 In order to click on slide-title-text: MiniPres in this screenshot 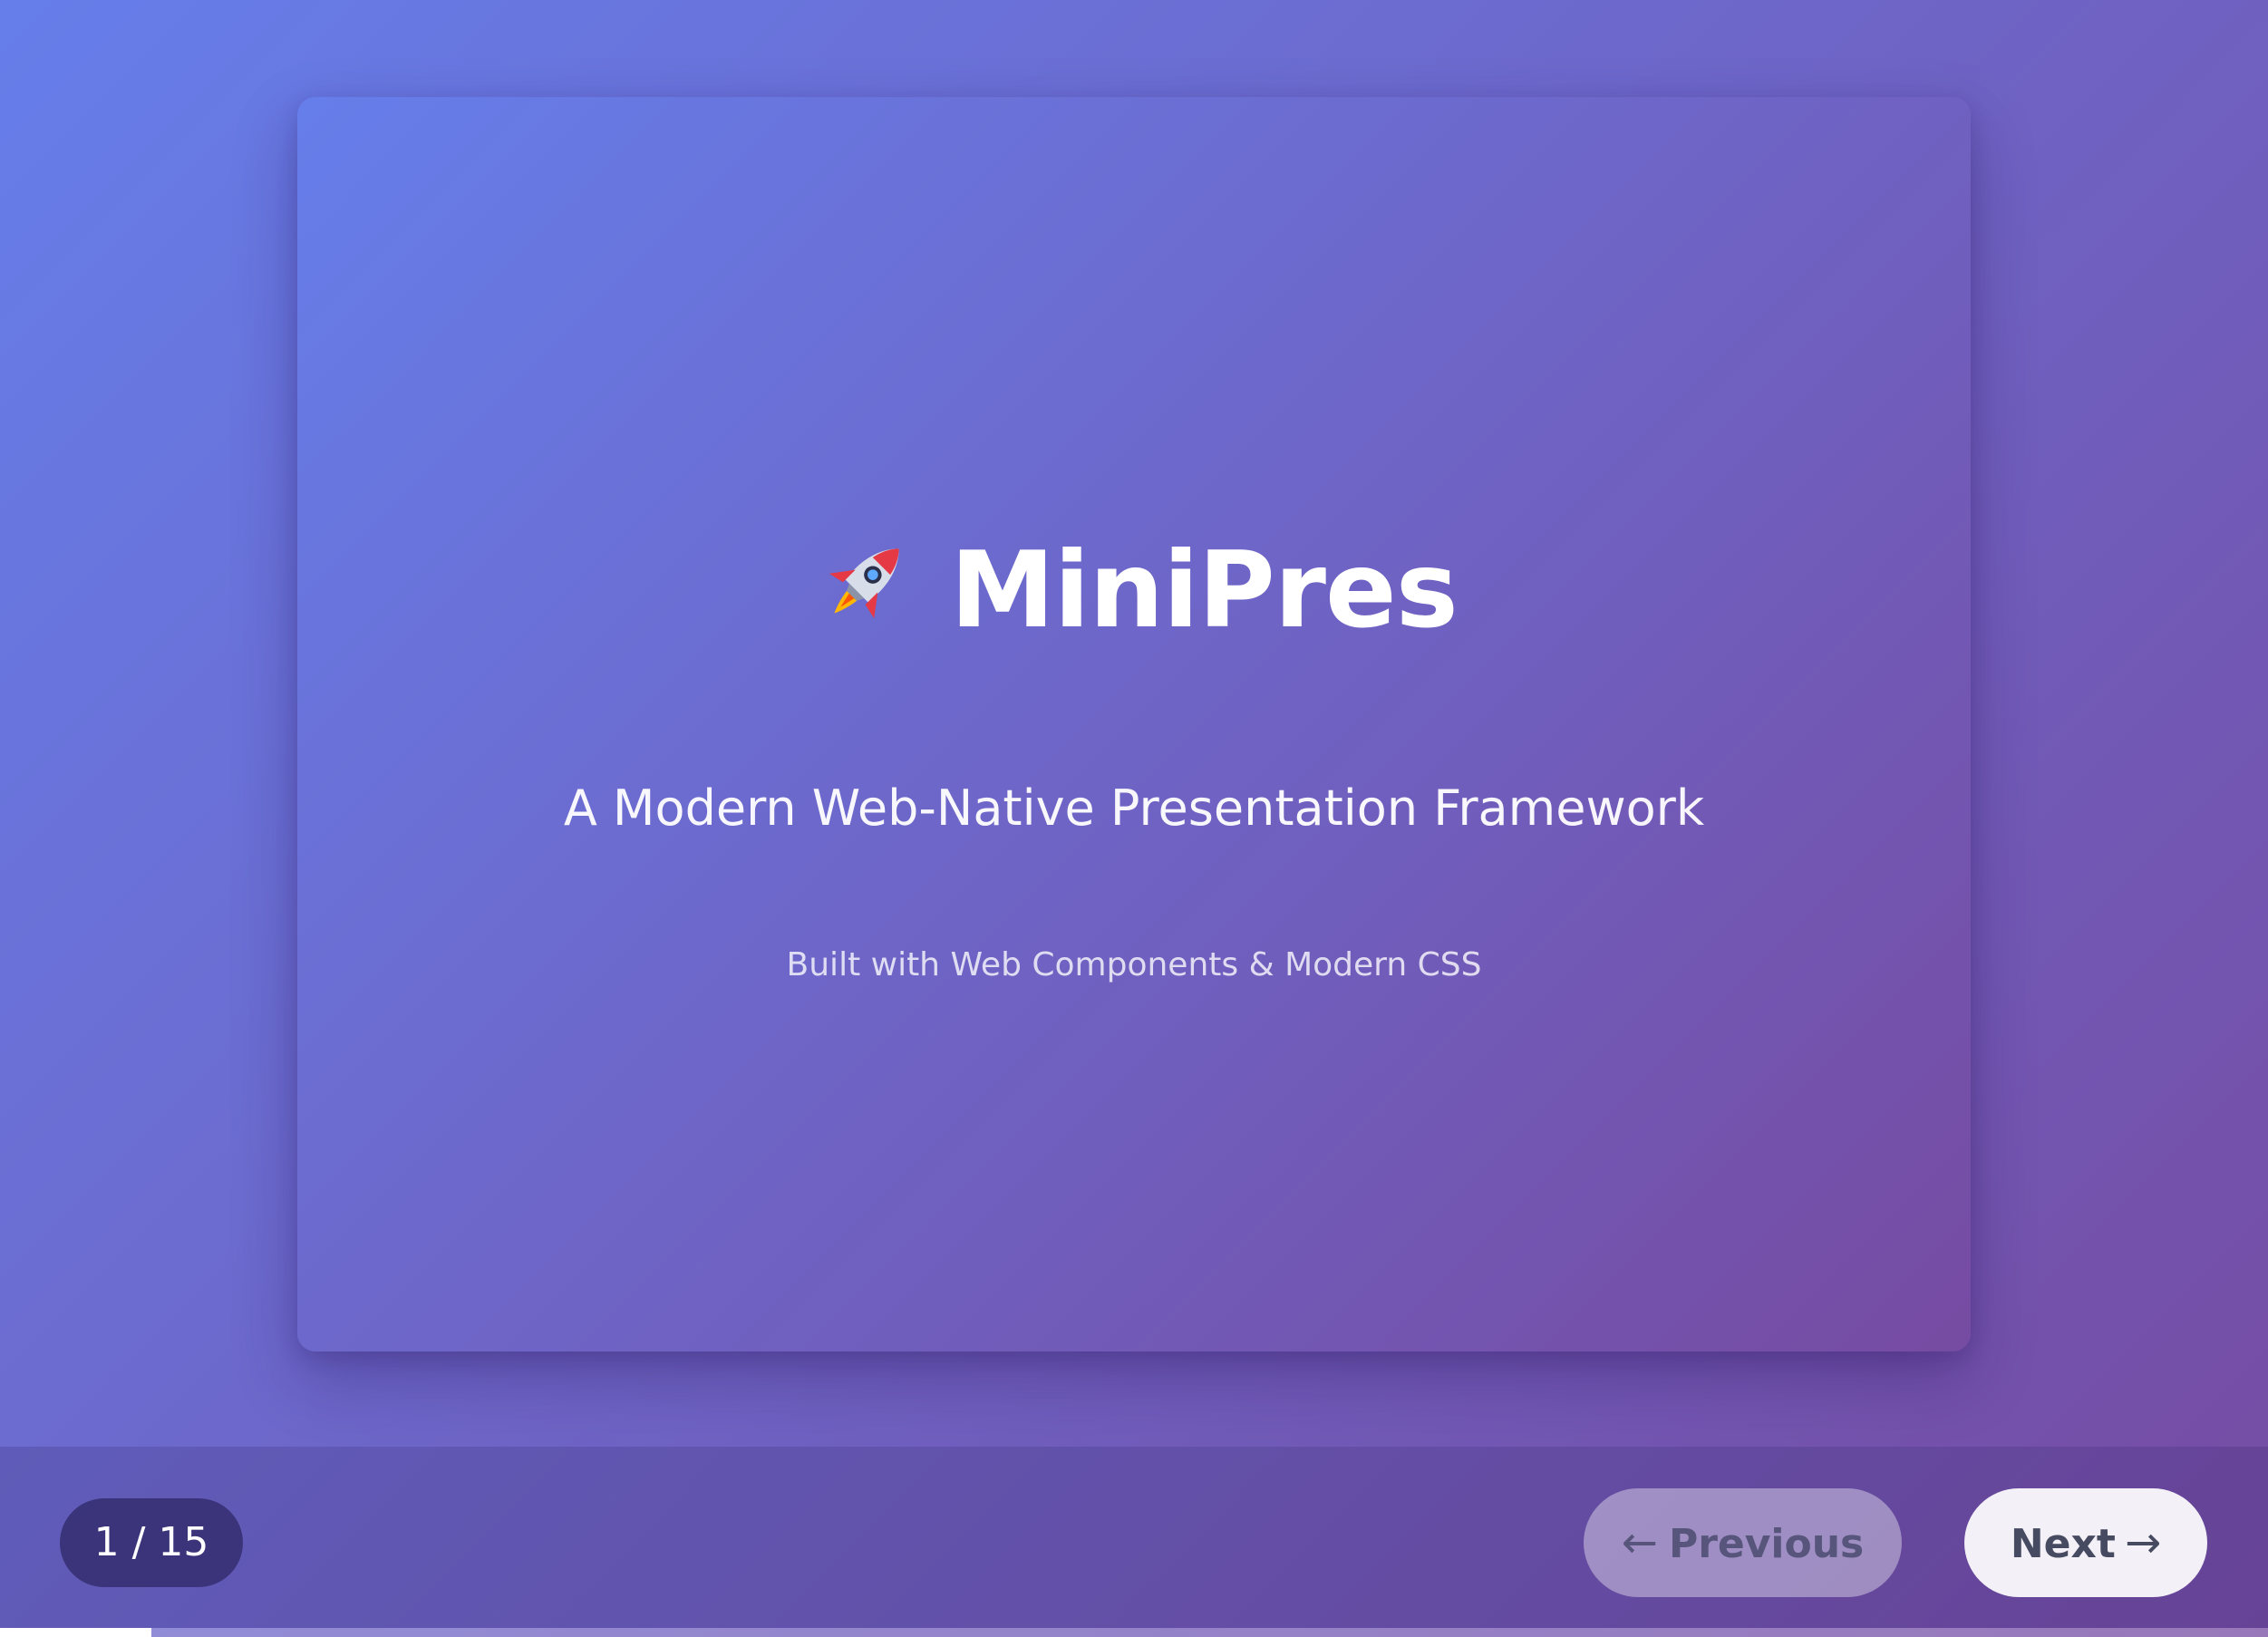, I will do `click(1204, 590)`.